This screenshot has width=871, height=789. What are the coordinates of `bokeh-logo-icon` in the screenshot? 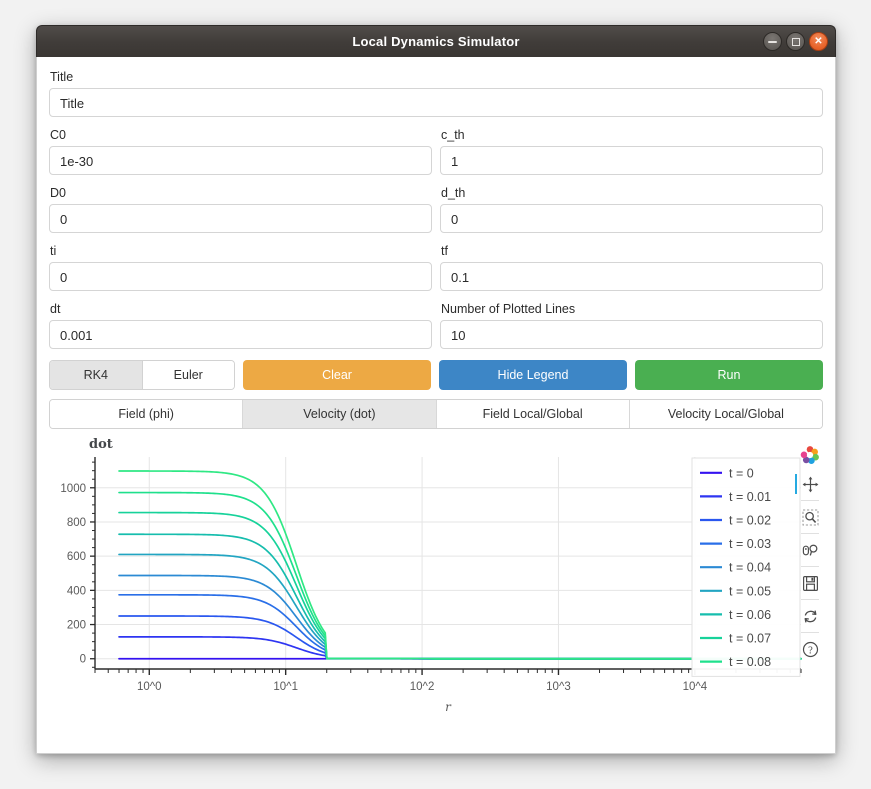 It's located at (810, 455).